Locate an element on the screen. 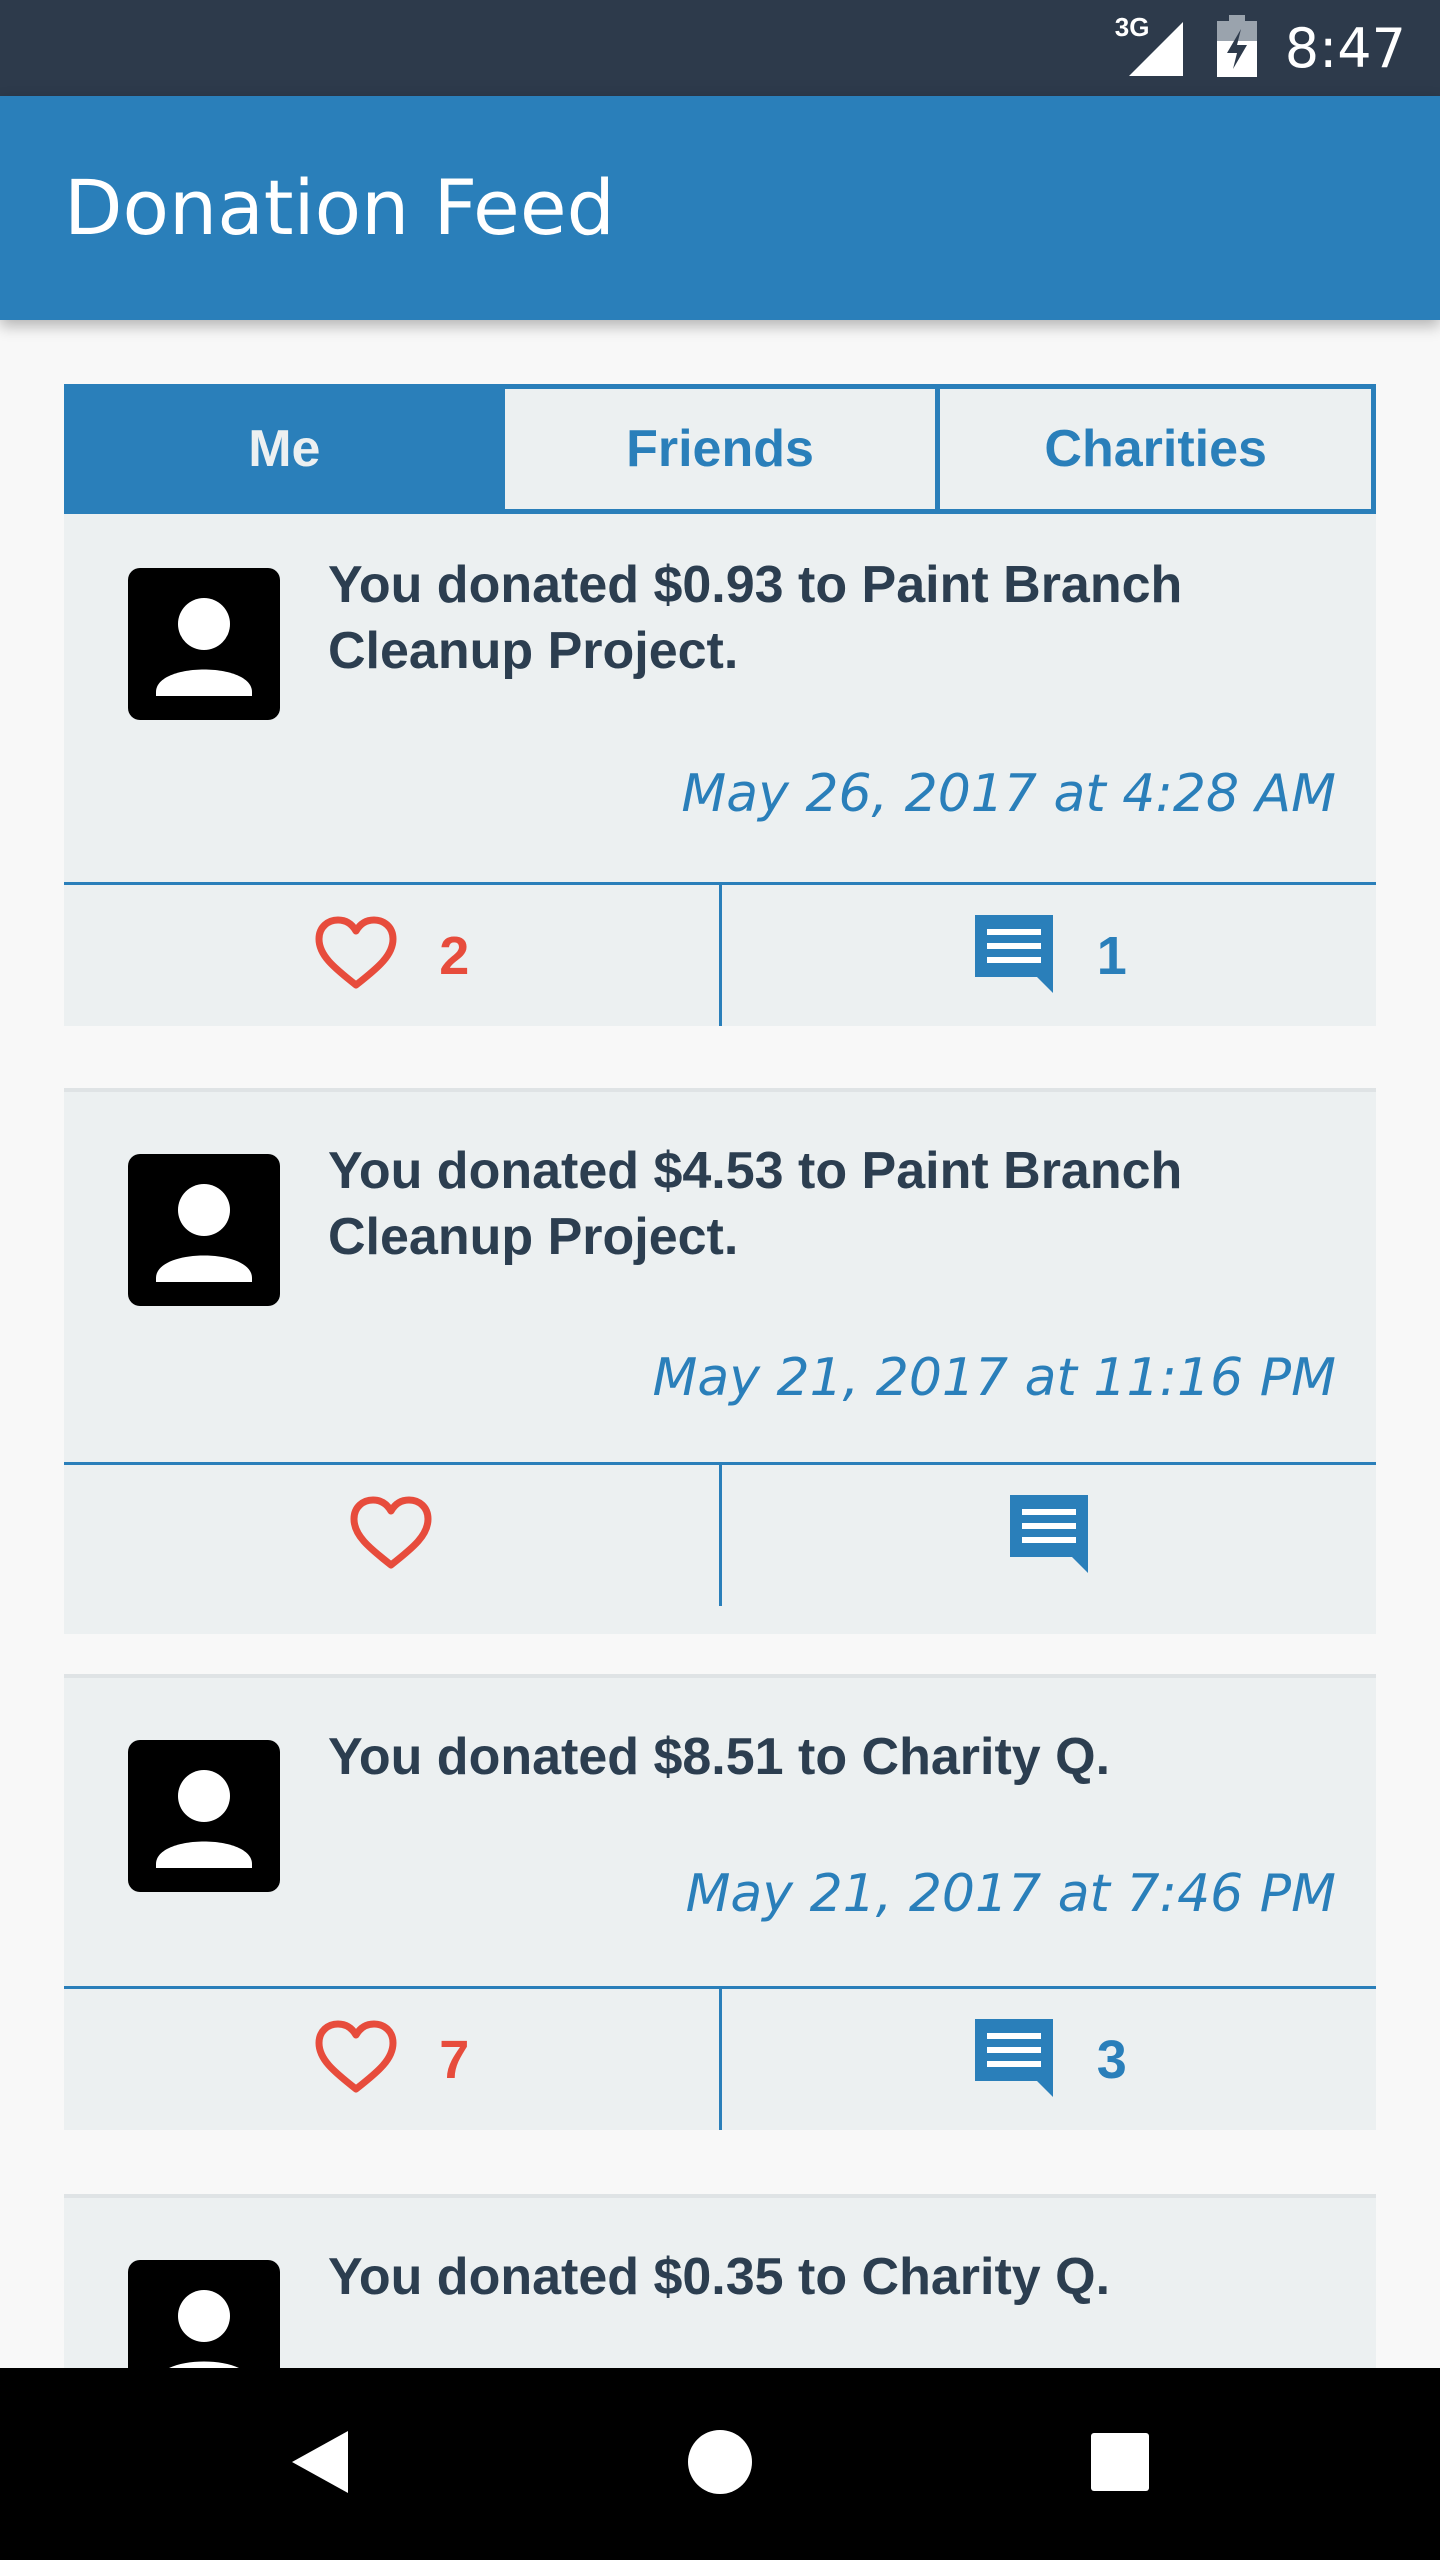 This screenshot has height=2560, width=1440. donation-date: May 26, 2017 at 4:28 AM is located at coordinates (1008, 794).